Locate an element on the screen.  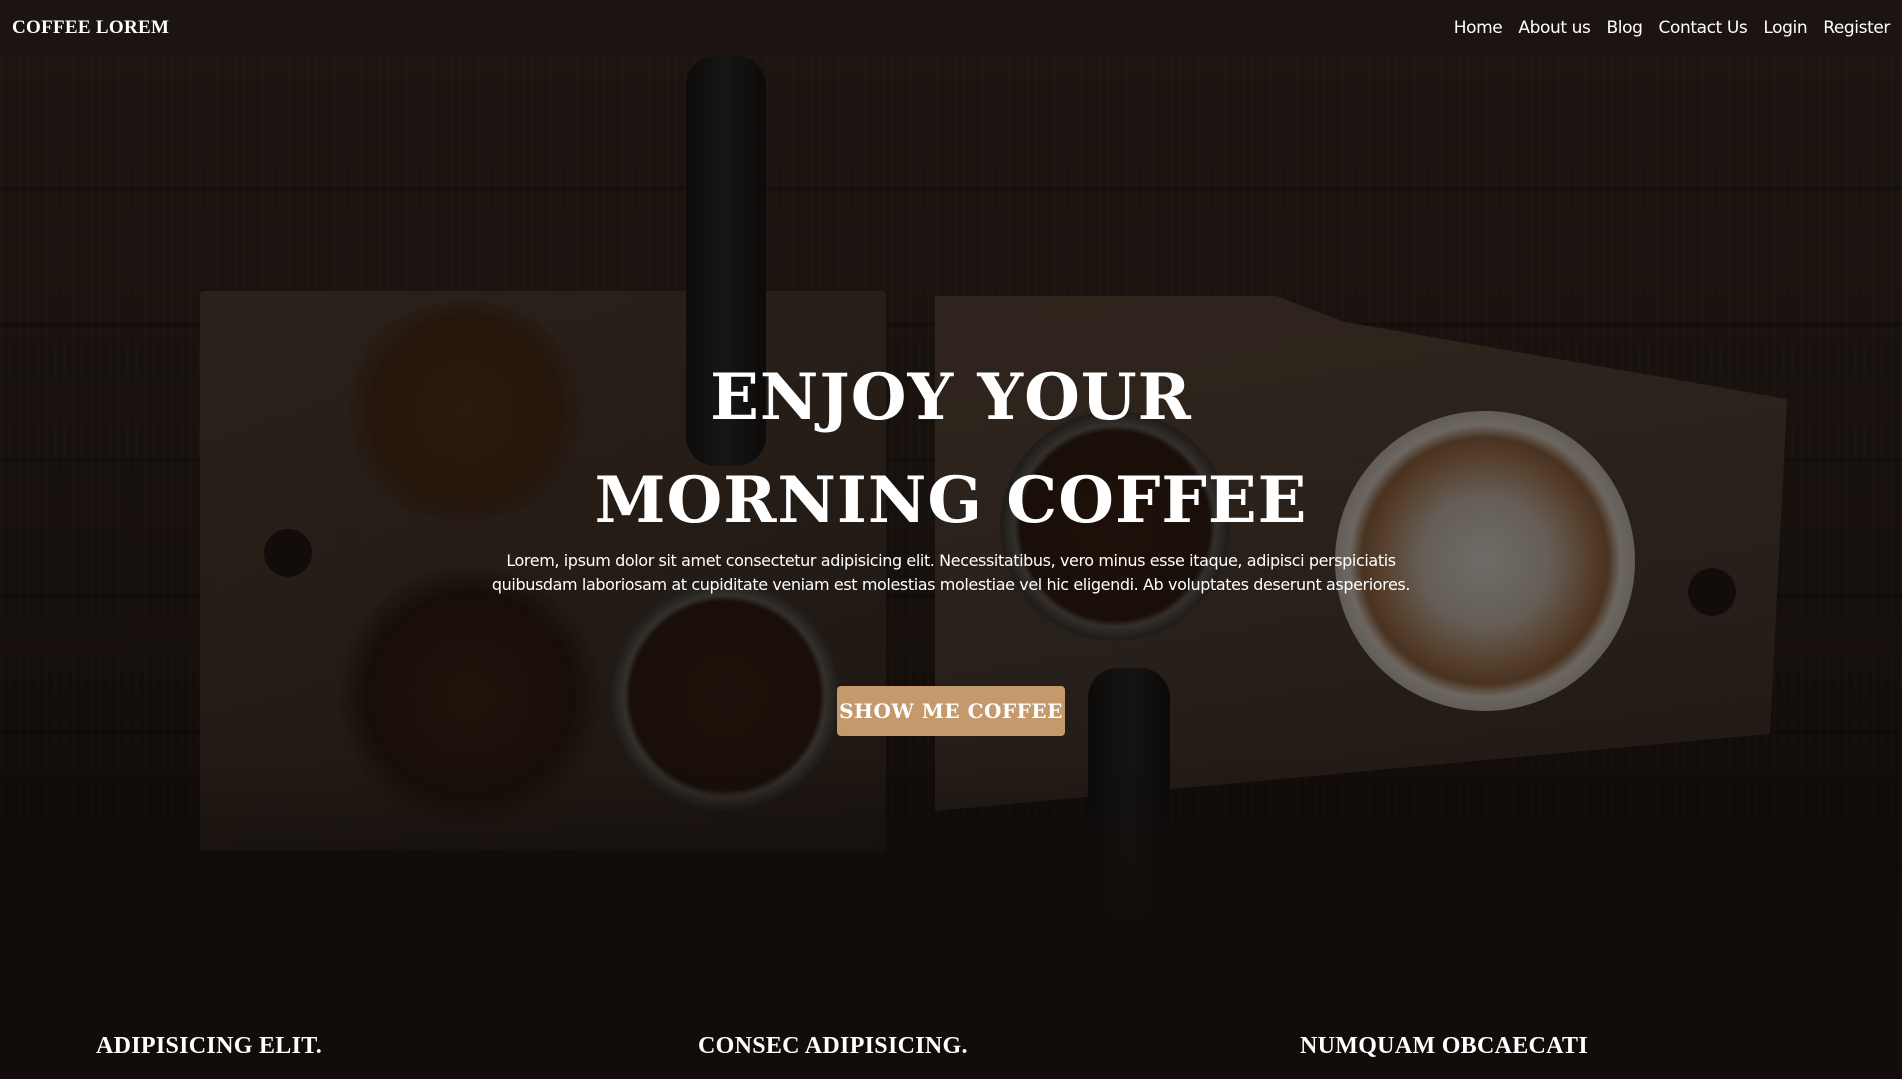
nav-link-blog: Blog is located at coordinates (1624, 28).